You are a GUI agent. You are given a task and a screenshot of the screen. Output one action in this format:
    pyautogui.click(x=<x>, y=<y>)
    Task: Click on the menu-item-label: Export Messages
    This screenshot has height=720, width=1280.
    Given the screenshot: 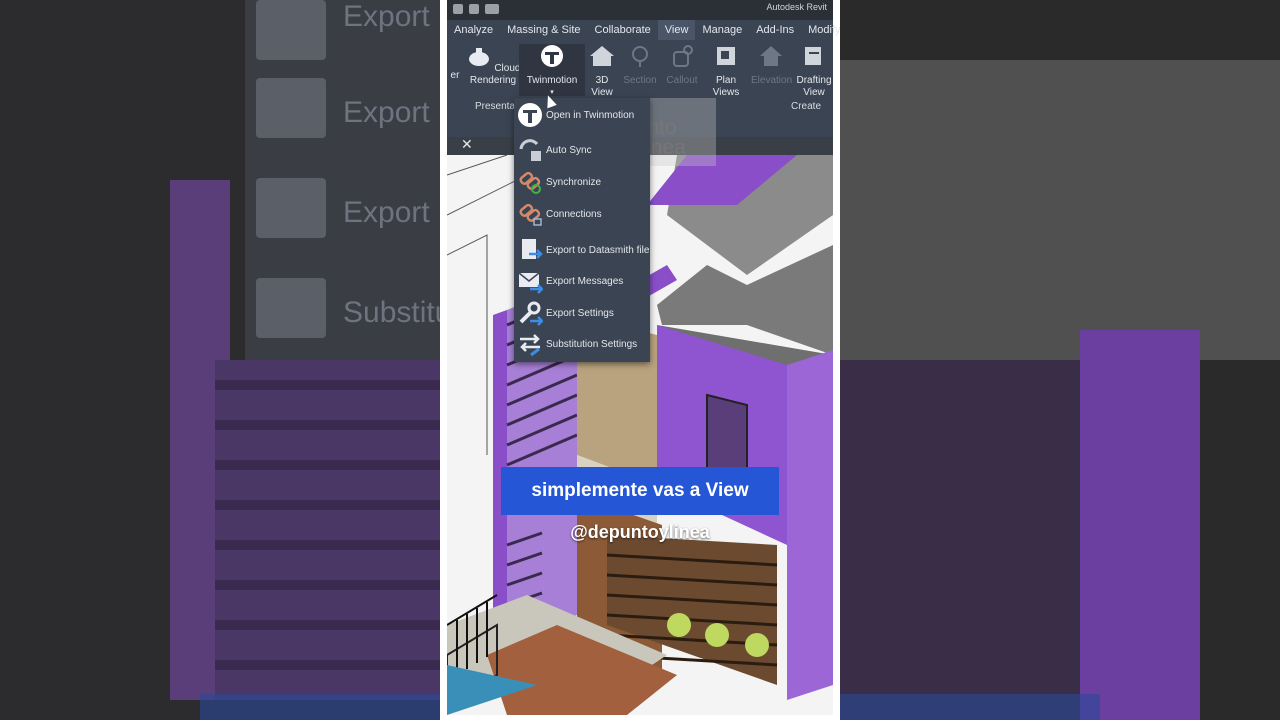 What is the action you would take?
    pyautogui.click(x=585, y=281)
    